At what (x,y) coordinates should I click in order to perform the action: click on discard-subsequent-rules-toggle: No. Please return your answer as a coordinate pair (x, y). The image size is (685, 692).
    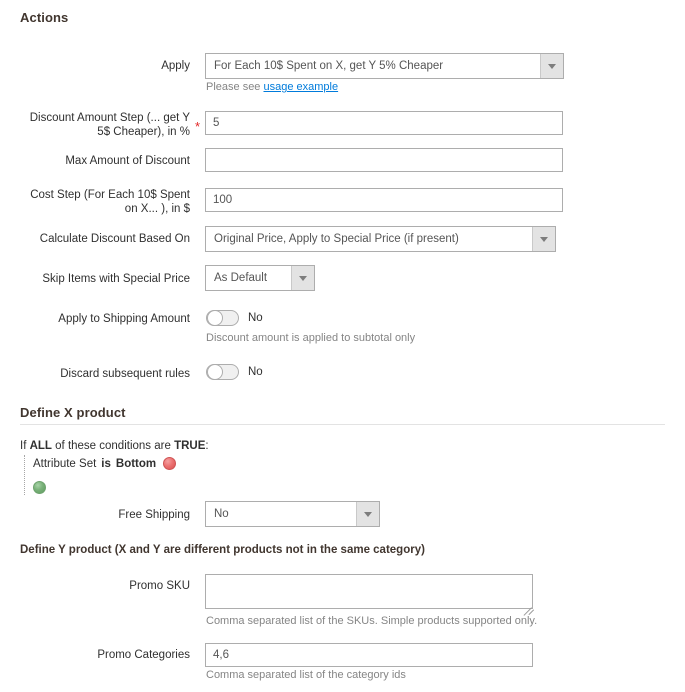
    Looking at the image, I should click on (234, 372).